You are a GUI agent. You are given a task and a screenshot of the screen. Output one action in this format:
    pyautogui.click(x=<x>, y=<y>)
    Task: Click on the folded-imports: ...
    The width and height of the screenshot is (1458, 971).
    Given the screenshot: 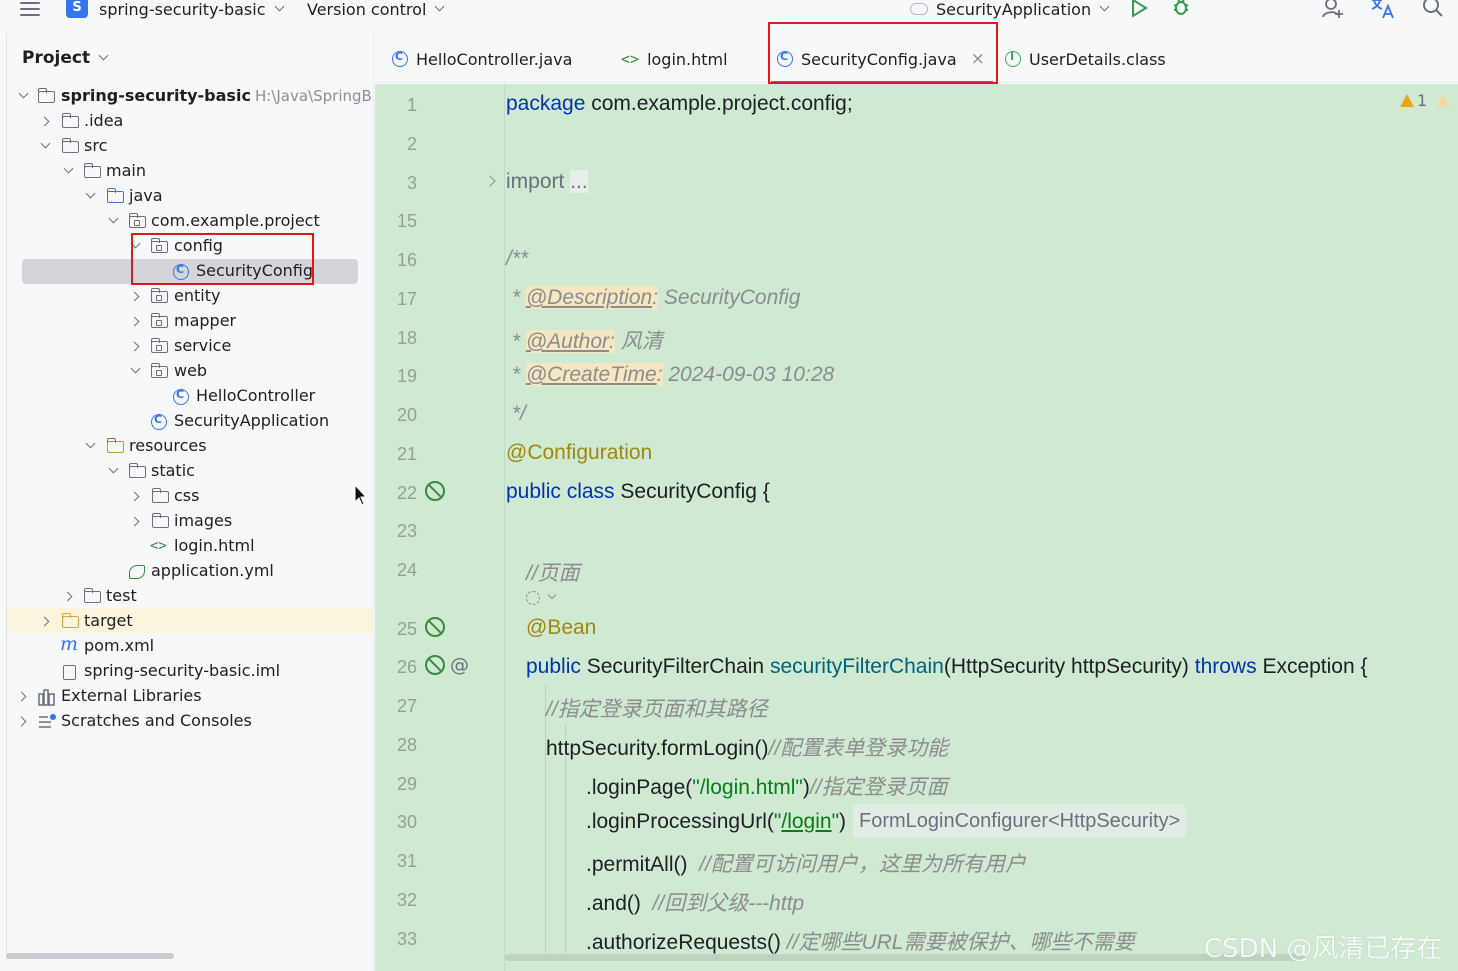 What is the action you would take?
    pyautogui.click(x=579, y=181)
    